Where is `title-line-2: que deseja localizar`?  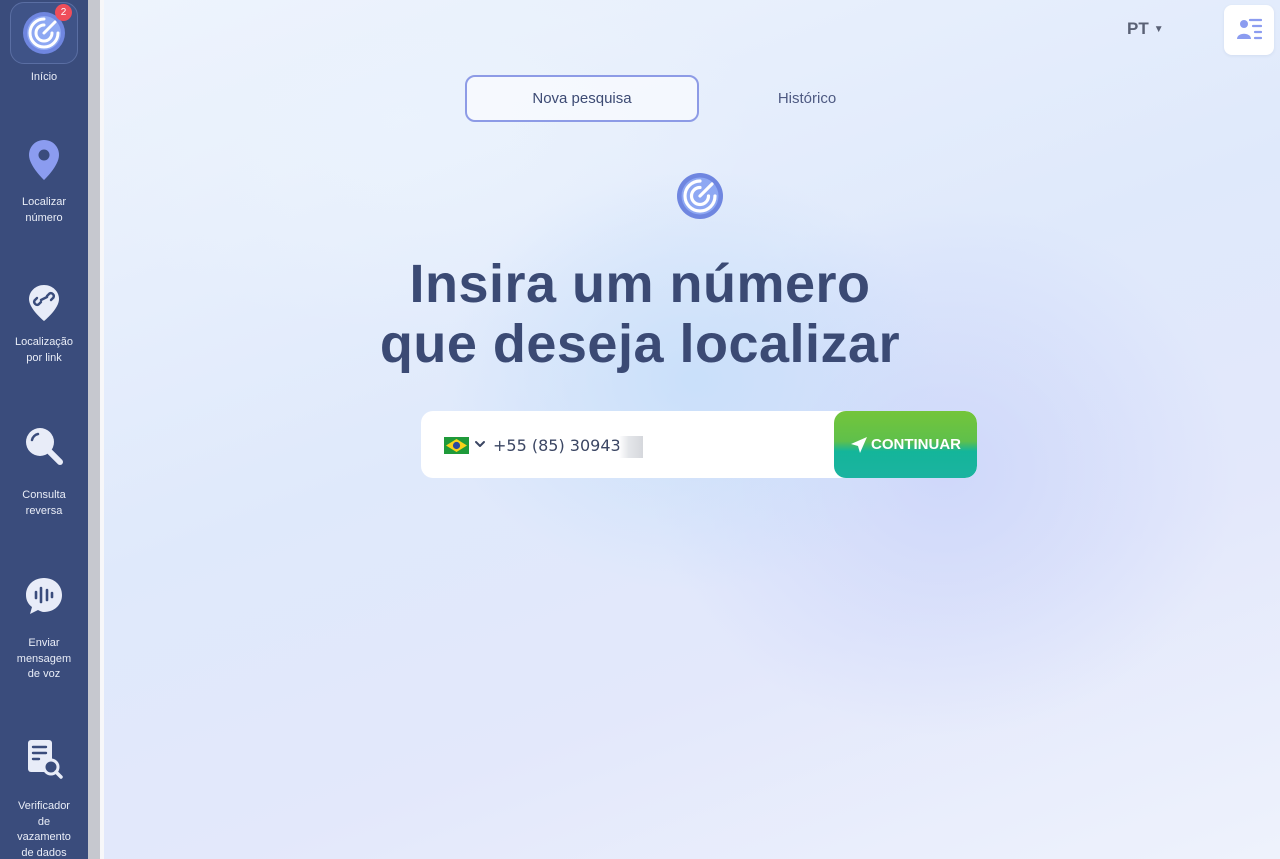 title-line-2: que deseja localizar is located at coordinates (640, 344).